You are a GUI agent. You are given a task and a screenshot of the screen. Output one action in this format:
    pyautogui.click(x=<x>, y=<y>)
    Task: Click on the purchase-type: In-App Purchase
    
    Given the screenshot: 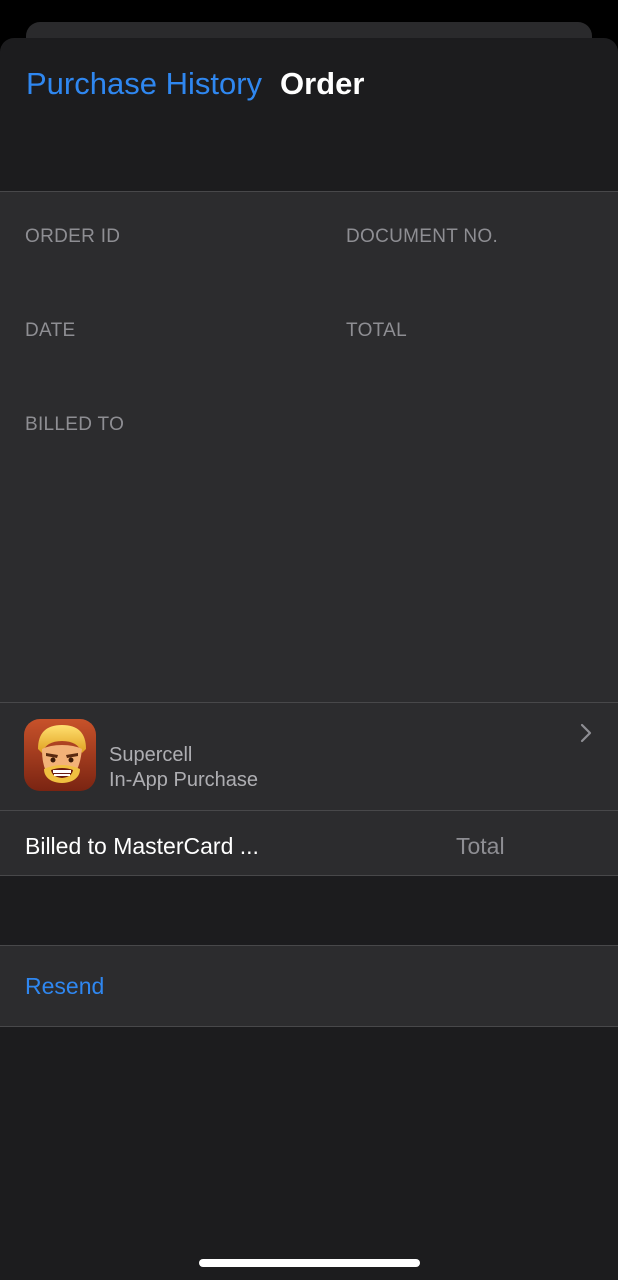 What is the action you would take?
    pyautogui.click(x=183, y=780)
    